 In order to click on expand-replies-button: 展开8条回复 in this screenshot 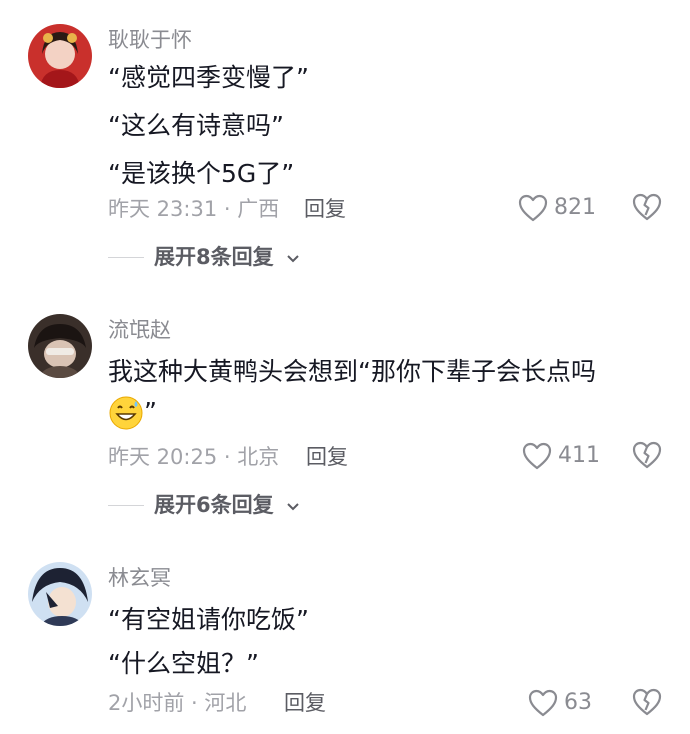, I will do `click(204, 257)`.